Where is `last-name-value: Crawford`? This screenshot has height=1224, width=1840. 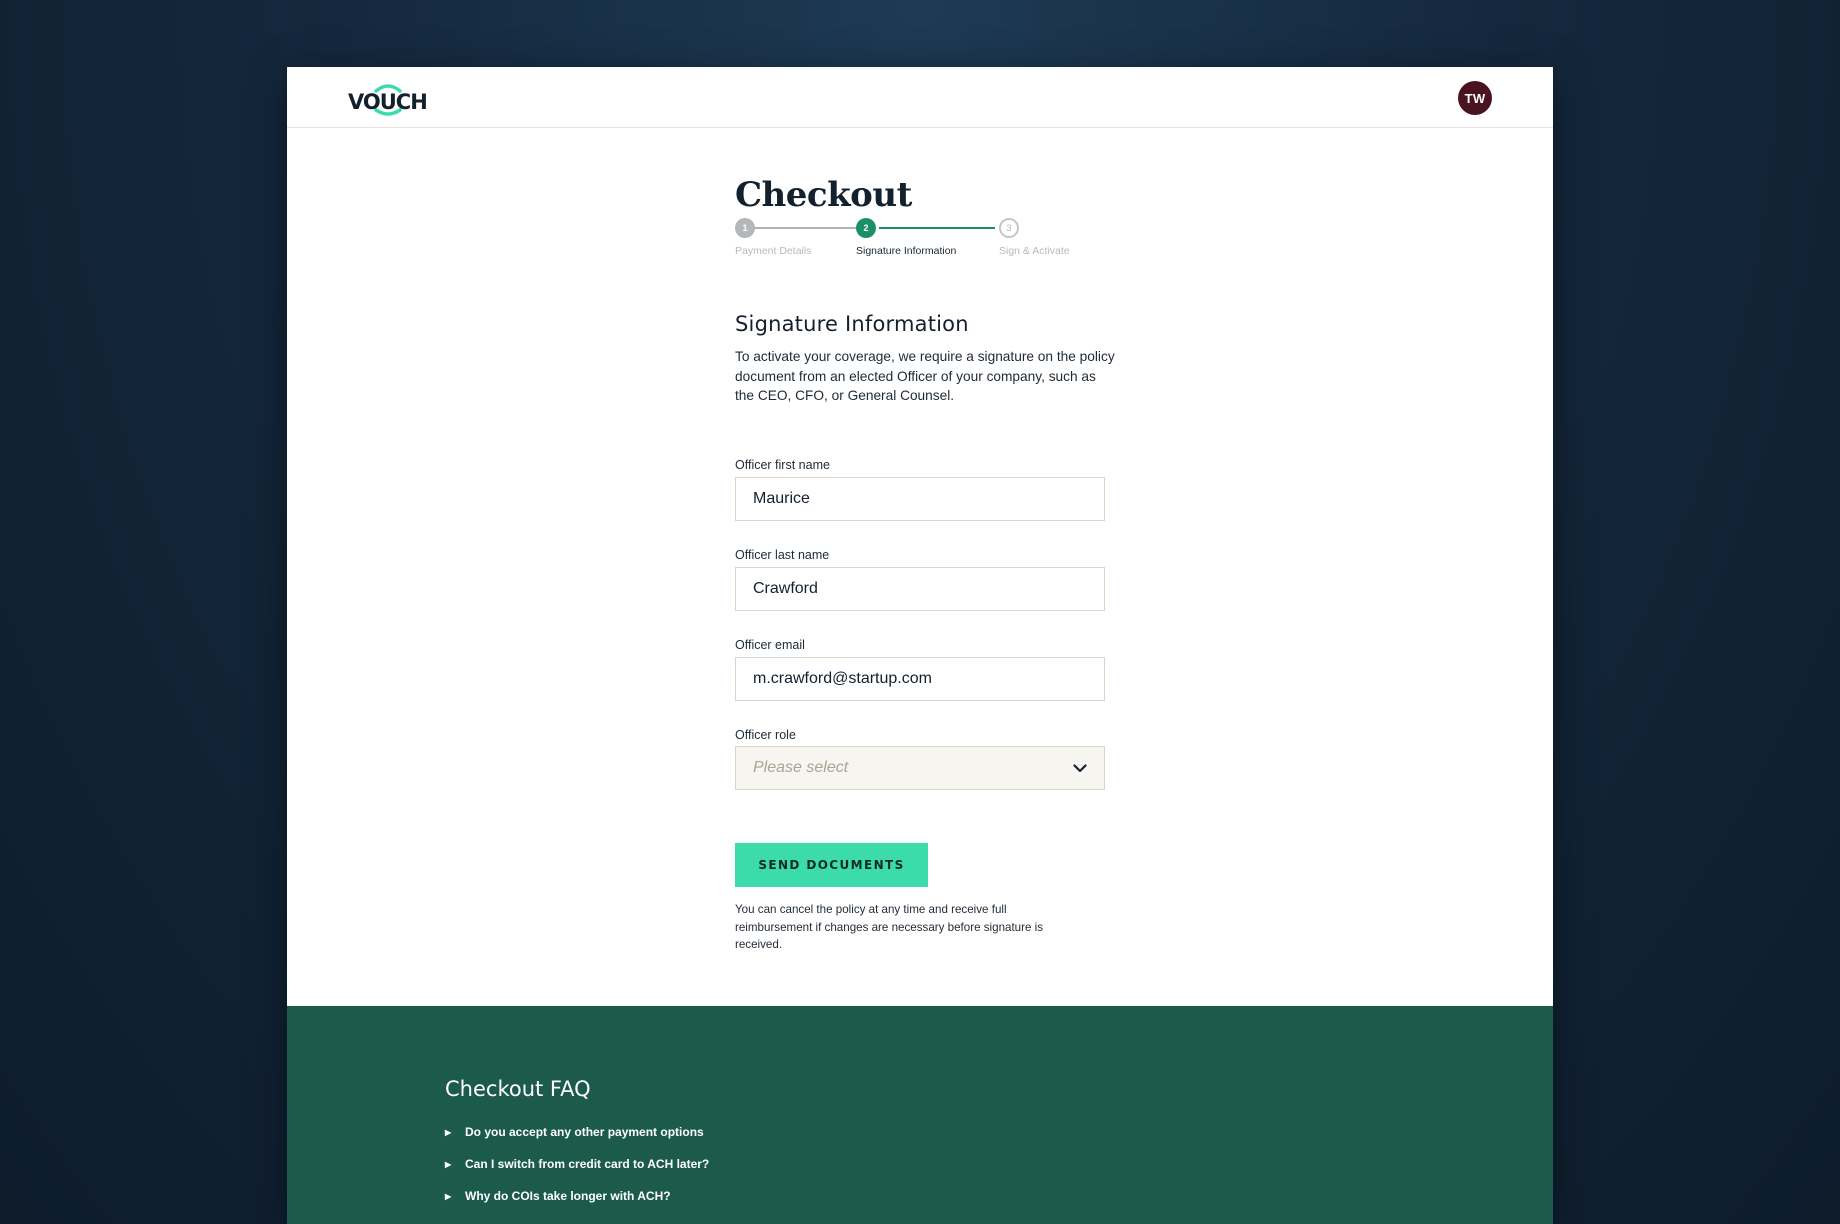 last-name-value: Crawford is located at coordinates (785, 588).